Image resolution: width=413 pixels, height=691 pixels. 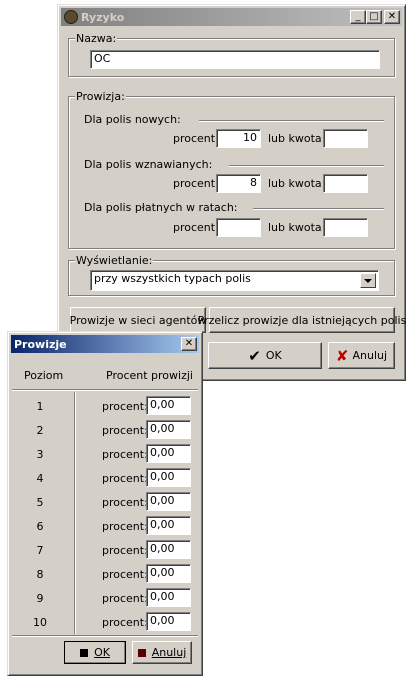 I want to click on cancel-label: Anuluj, so click(x=370, y=355).